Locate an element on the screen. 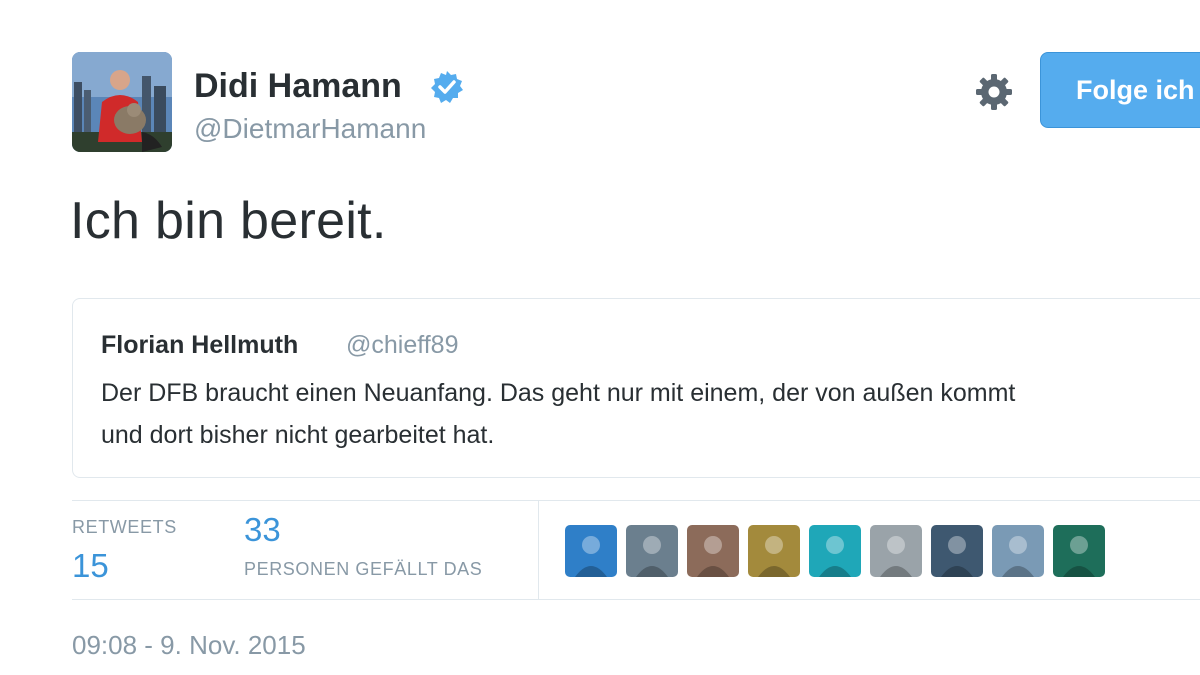 This screenshot has height=675, width=1200. author-avatar is located at coordinates (122, 102).